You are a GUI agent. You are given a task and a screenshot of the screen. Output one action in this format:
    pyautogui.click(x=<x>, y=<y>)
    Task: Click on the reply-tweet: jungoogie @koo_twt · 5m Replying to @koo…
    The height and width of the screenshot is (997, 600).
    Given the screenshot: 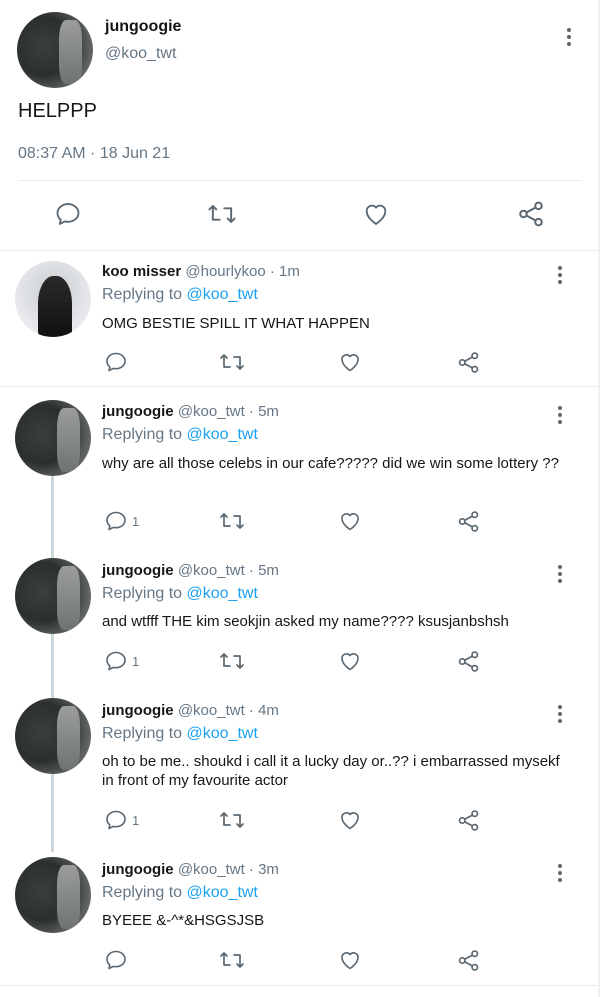 What is the action you would take?
    pyautogui.click(x=300, y=620)
    